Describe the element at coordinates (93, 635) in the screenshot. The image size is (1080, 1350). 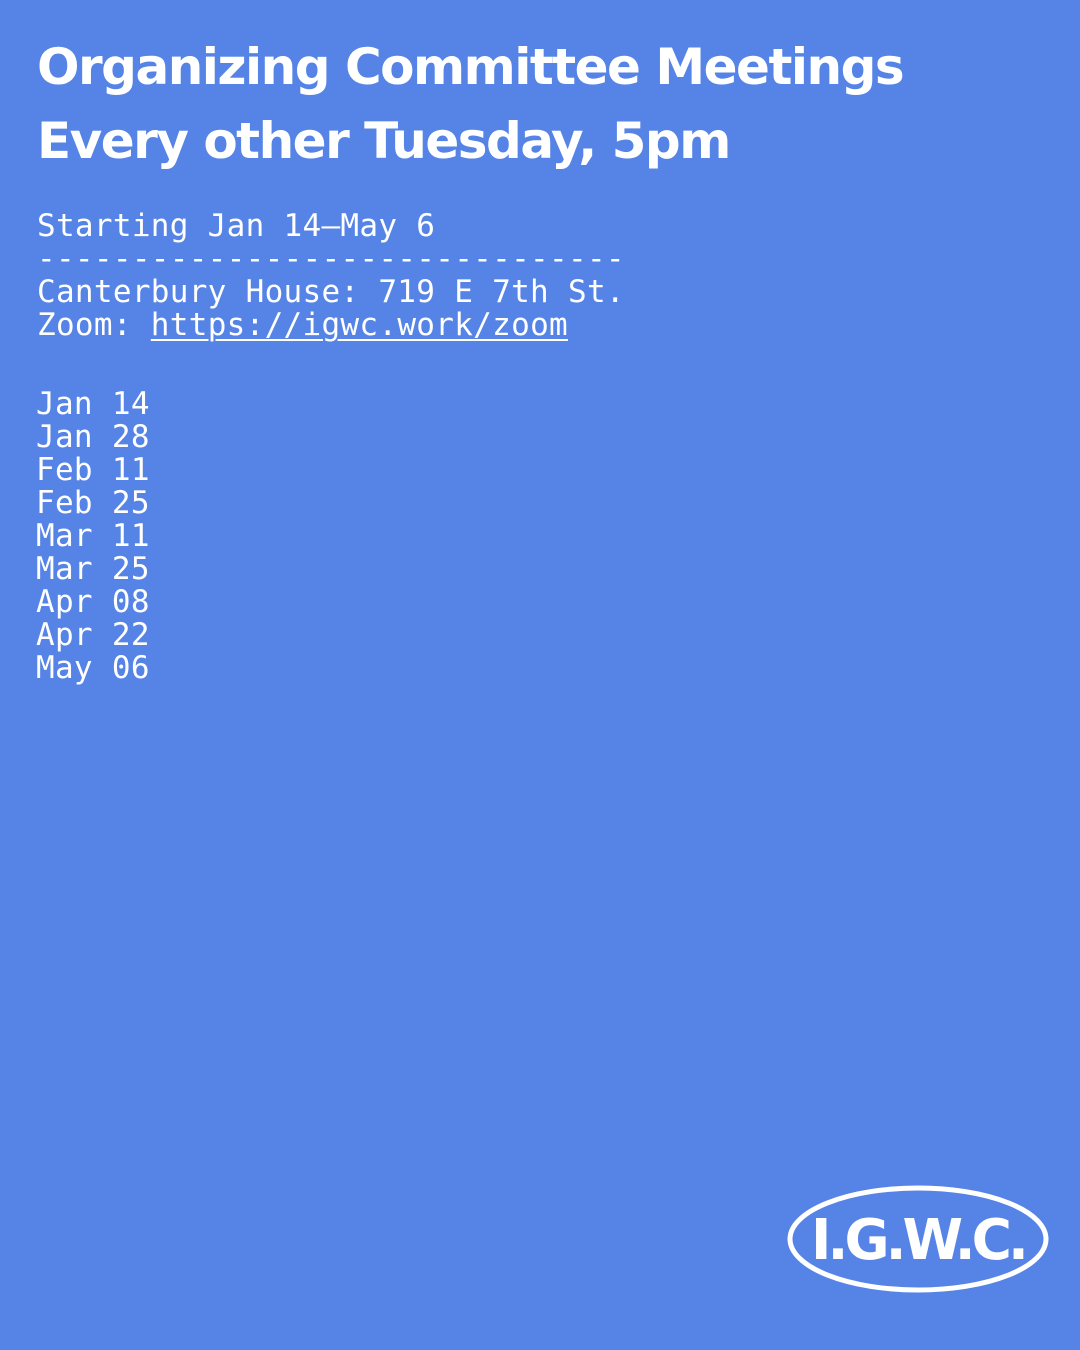
I see `list-item: Apr 22` at that location.